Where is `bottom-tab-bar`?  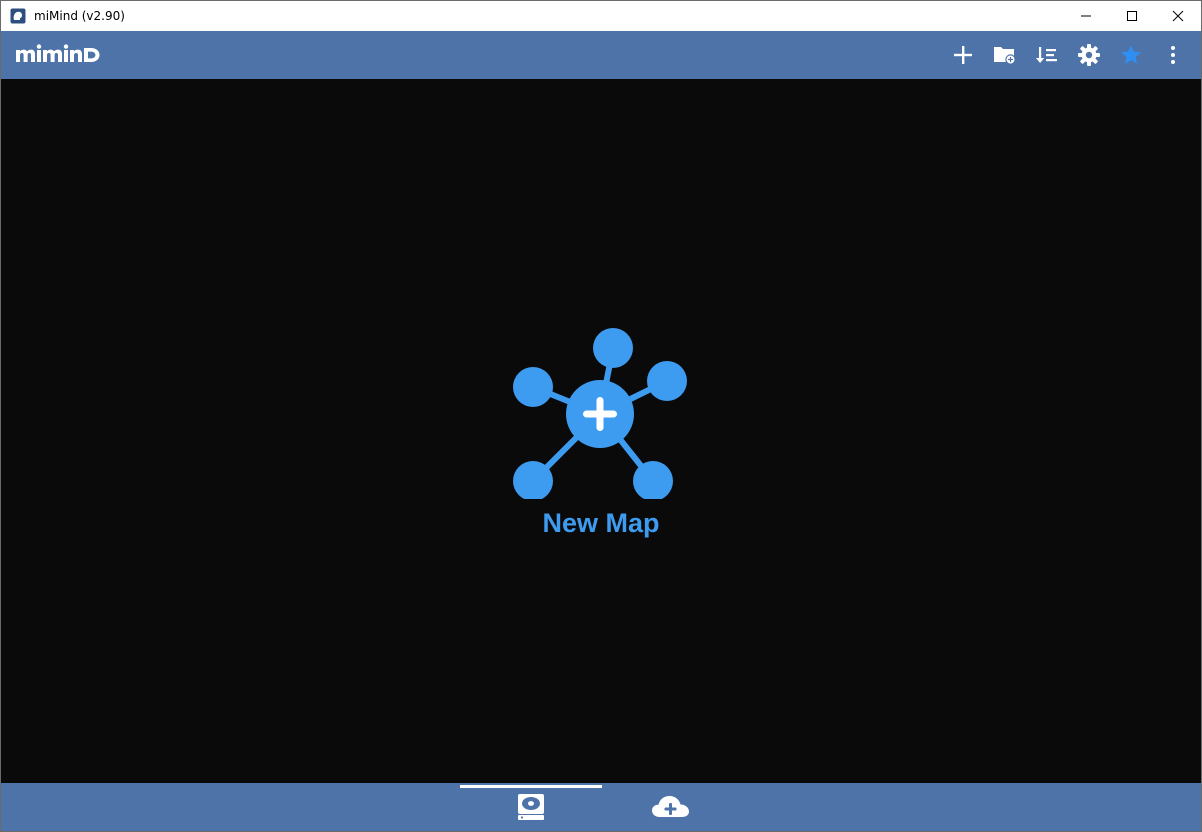 bottom-tab-bar is located at coordinates (601, 807).